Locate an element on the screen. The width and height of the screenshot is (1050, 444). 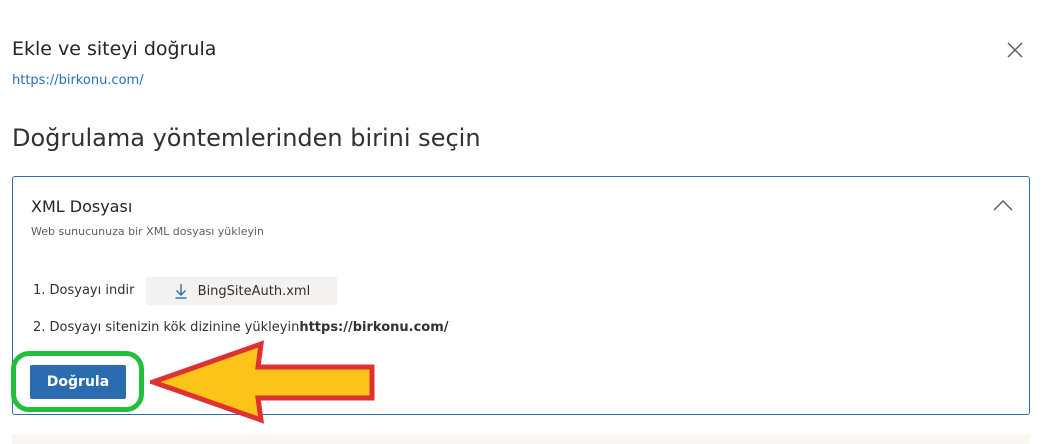
step-one-label: 1. Dosyayı indir is located at coordinates (84, 290).